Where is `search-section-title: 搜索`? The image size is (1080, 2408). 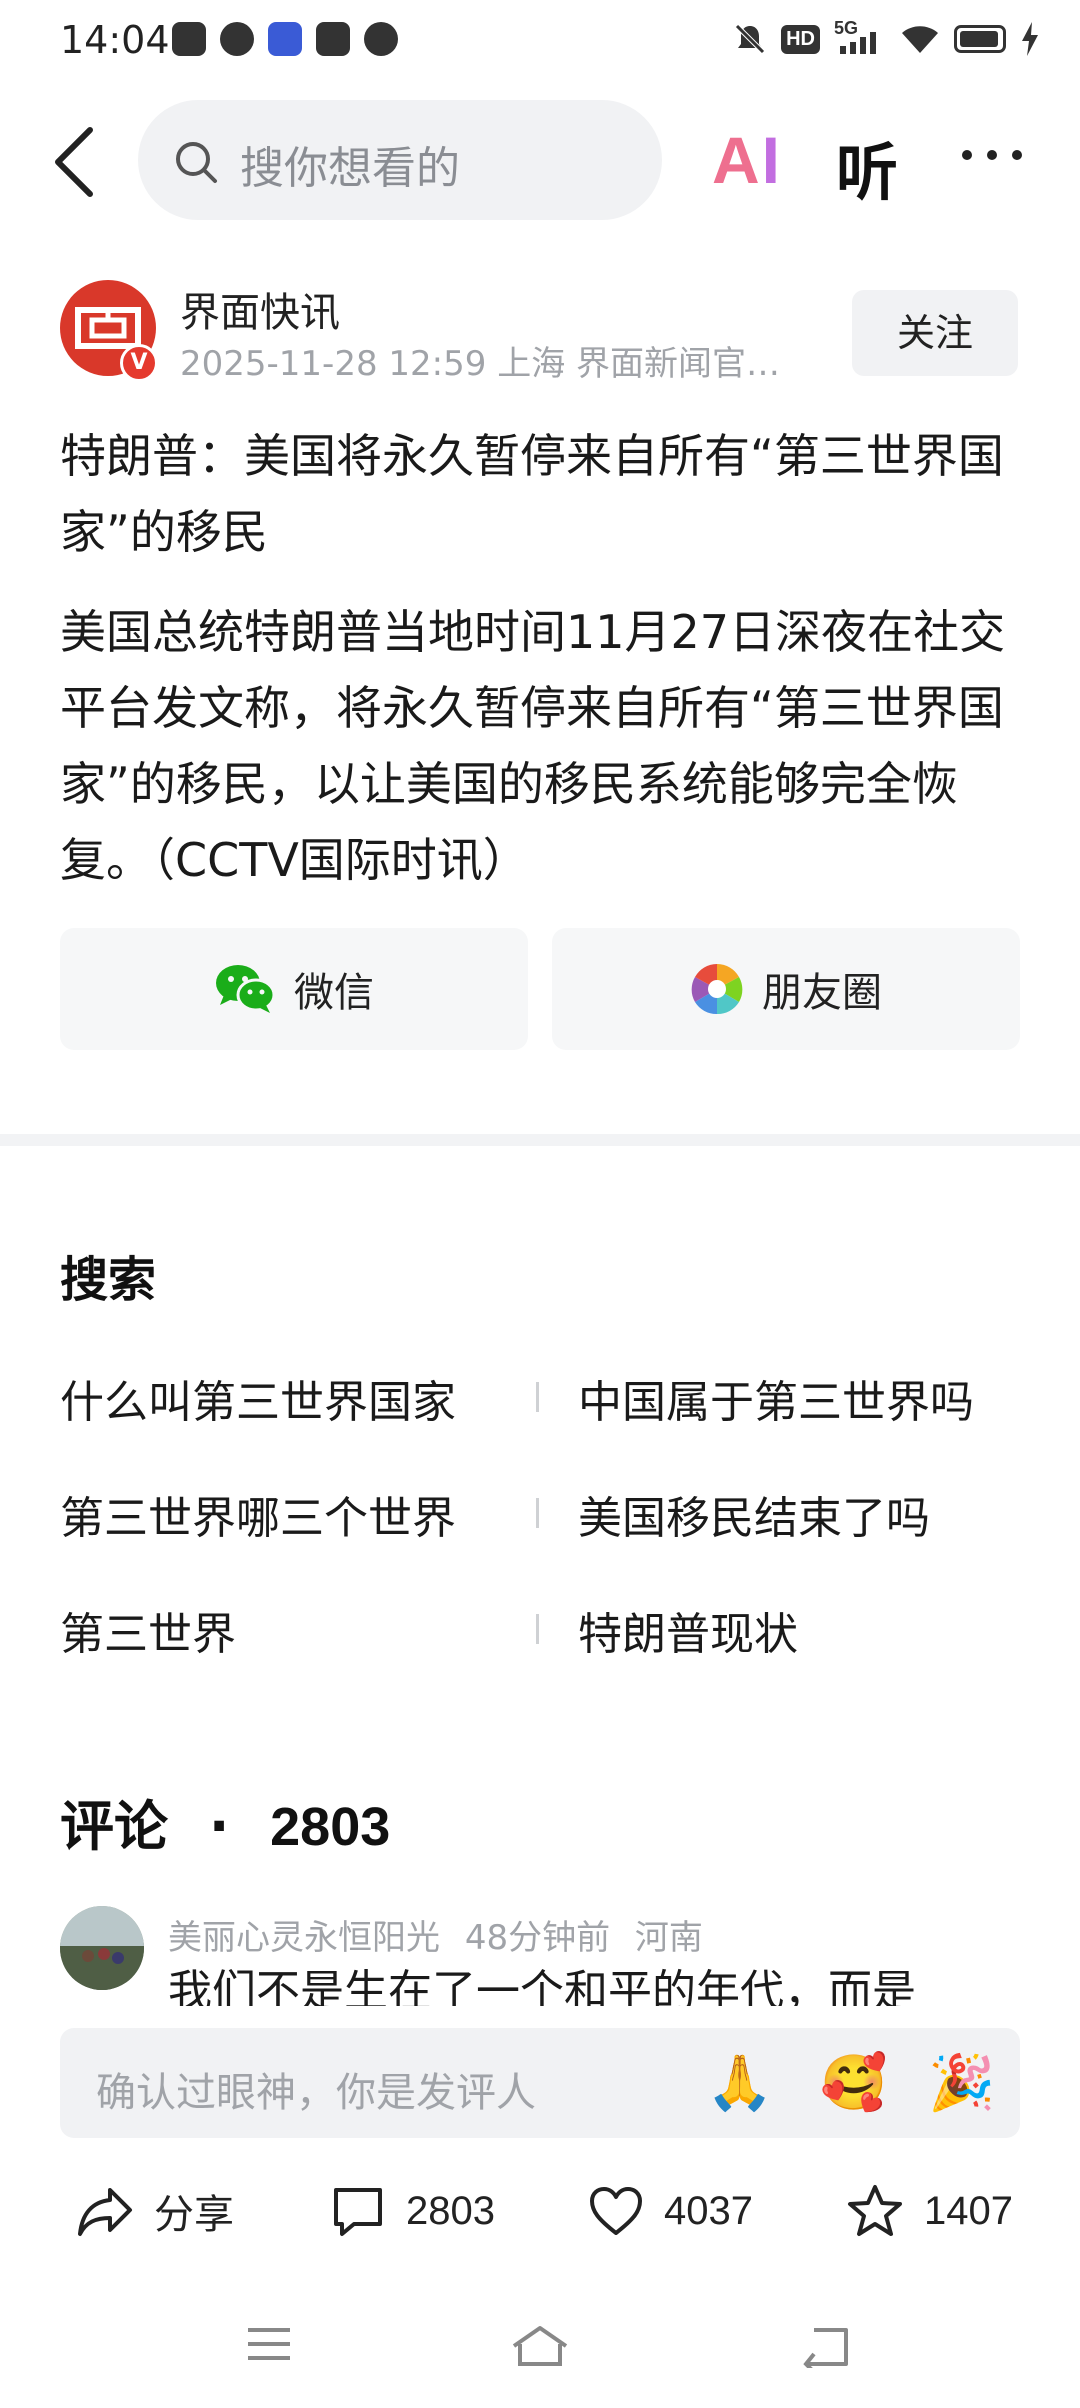
search-section-title: 搜索 is located at coordinates (108, 1280).